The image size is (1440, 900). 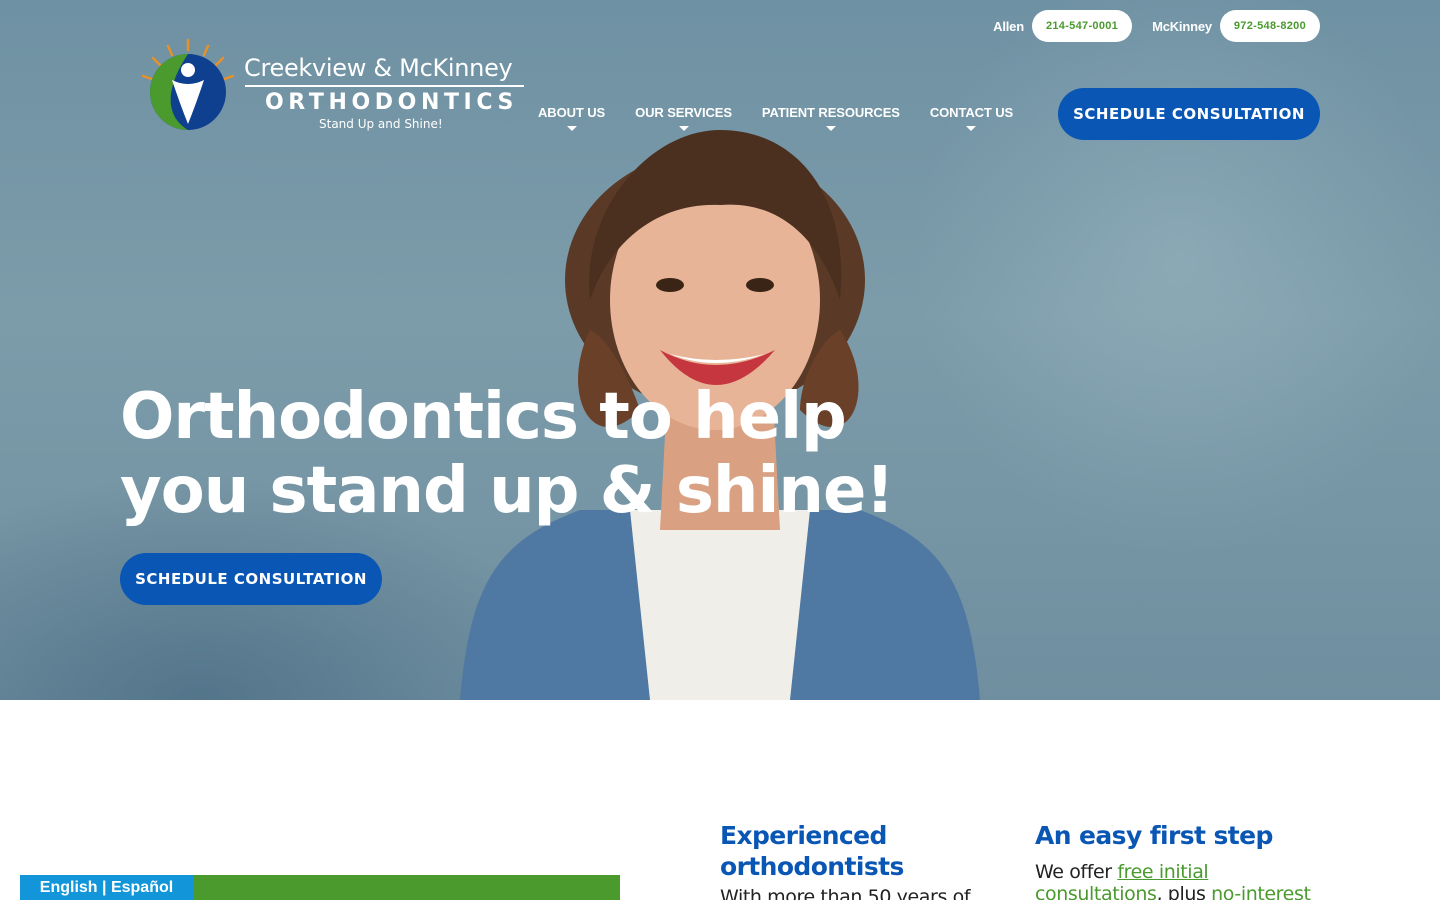 What do you see at coordinates (381, 124) in the screenshot?
I see `logo-tagline: Stand Up and Shine!` at bounding box center [381, 124].